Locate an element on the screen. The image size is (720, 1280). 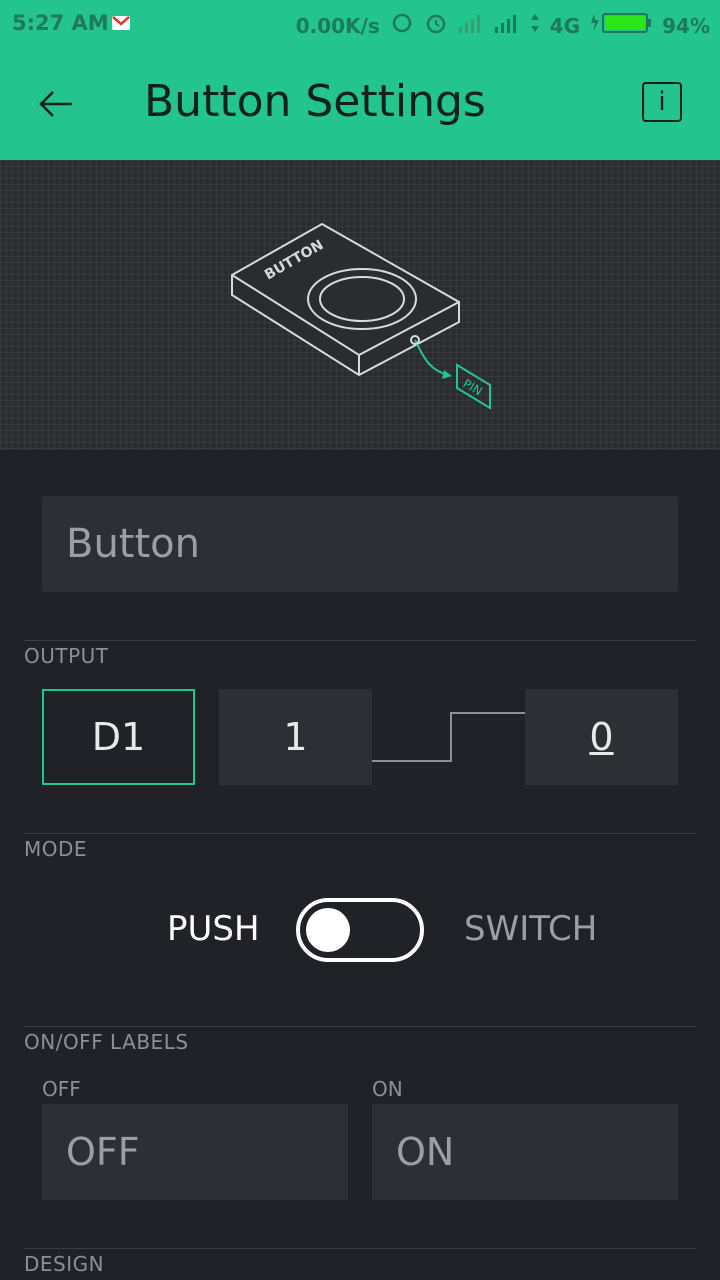
page-title: Button Settings is located at coordinates (315, 101).